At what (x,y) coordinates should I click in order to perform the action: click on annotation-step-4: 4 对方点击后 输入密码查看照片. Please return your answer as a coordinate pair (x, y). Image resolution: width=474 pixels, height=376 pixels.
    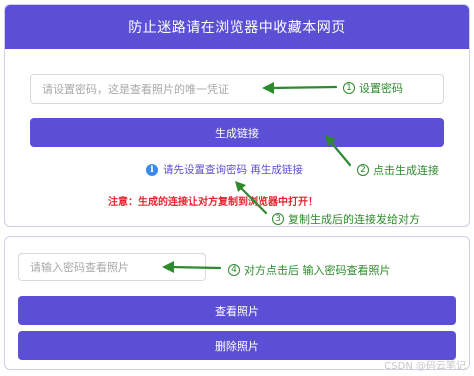
    Looking at the image, I should click on (309, 270).